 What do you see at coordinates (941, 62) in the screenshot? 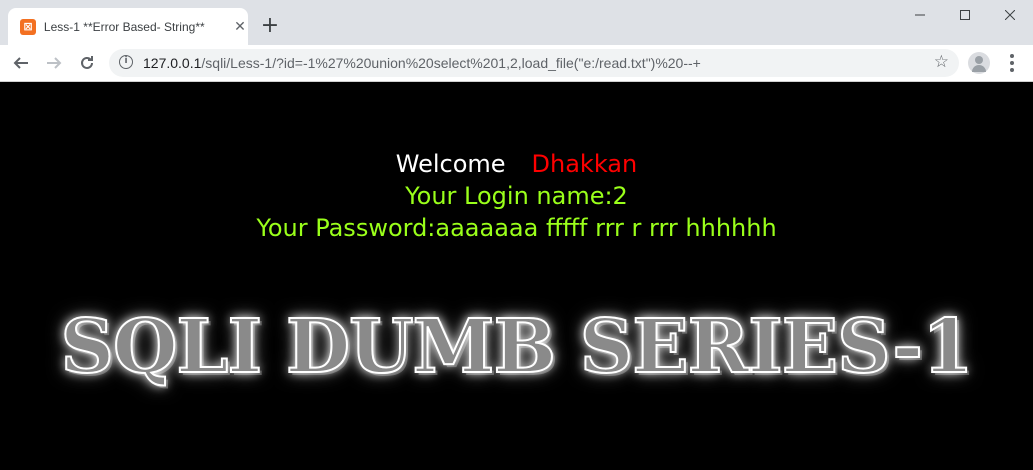
I see `star-icon: ☆` at bounding box center [941, 62].